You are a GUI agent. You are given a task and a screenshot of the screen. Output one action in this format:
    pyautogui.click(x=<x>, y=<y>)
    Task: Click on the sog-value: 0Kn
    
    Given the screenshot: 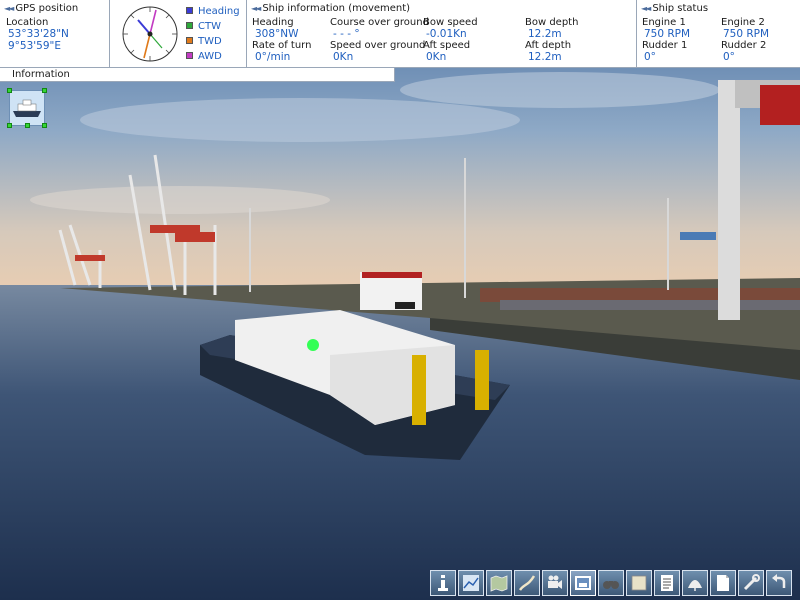 What is the action you would take?
    pyautogui.click(x=343, y=57)
    